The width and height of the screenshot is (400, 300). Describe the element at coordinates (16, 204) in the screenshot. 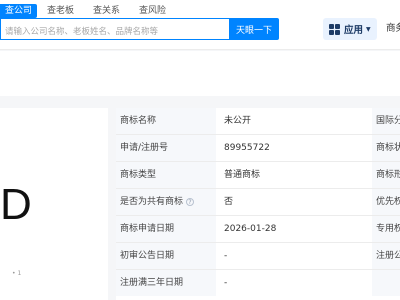

I see `trademark-image: D` at that location.